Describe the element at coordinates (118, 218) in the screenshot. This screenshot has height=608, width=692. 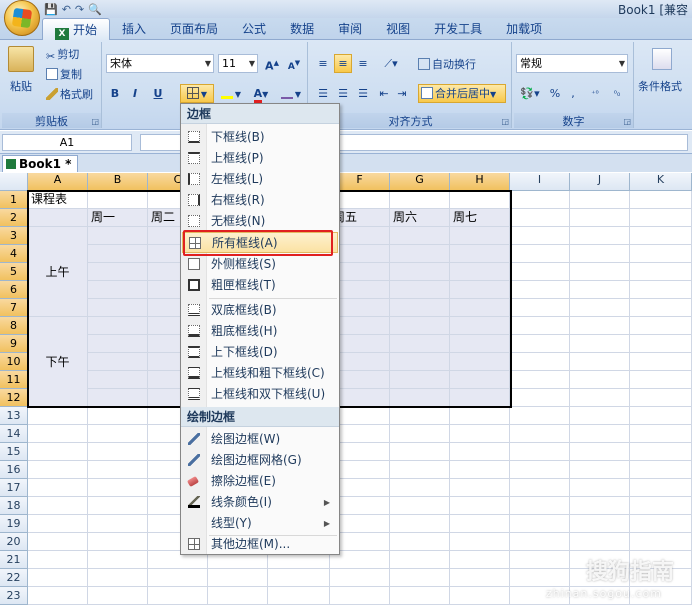
I see `cell-b2: 周一` at that location.